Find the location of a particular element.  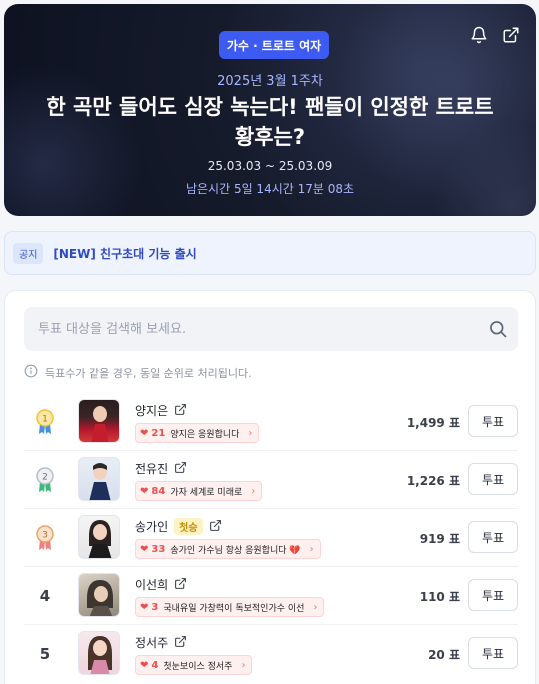

cheer-message: ❤ 84 가자 세계로 미래로 › is located at coordinates (199, 491).